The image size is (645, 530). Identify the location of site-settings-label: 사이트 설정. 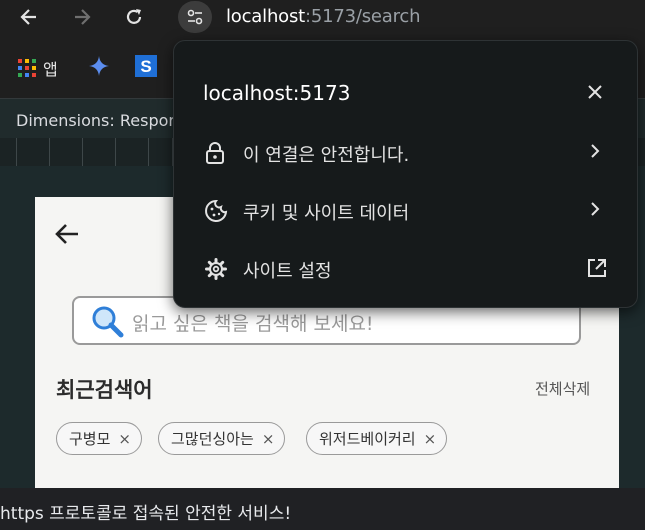
(287, 271).